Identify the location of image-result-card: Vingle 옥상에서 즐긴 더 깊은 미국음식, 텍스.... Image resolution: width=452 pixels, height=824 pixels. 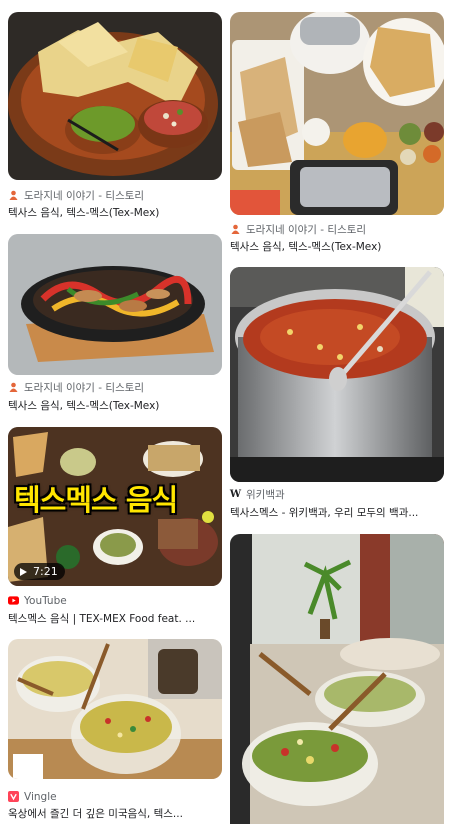
(115, 731).